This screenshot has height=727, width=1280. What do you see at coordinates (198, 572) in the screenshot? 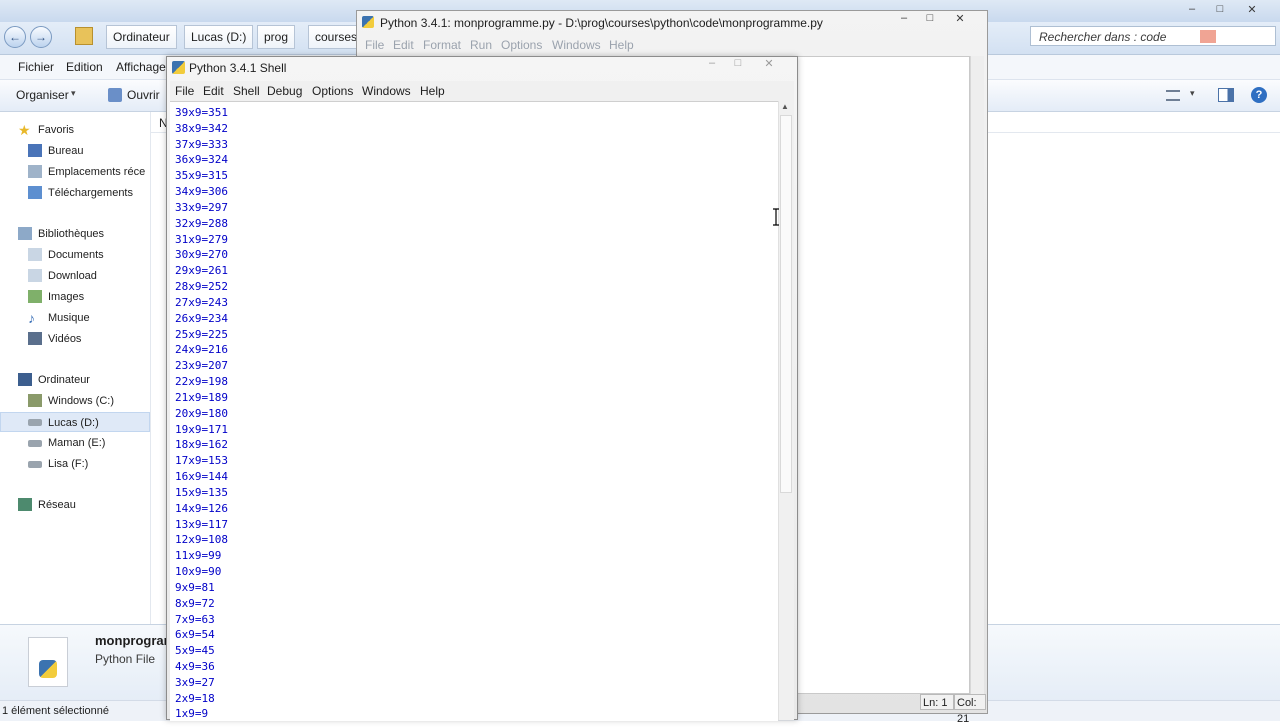
I see `shell-output-line: 10x9=90` at bounding box center [198, 572].